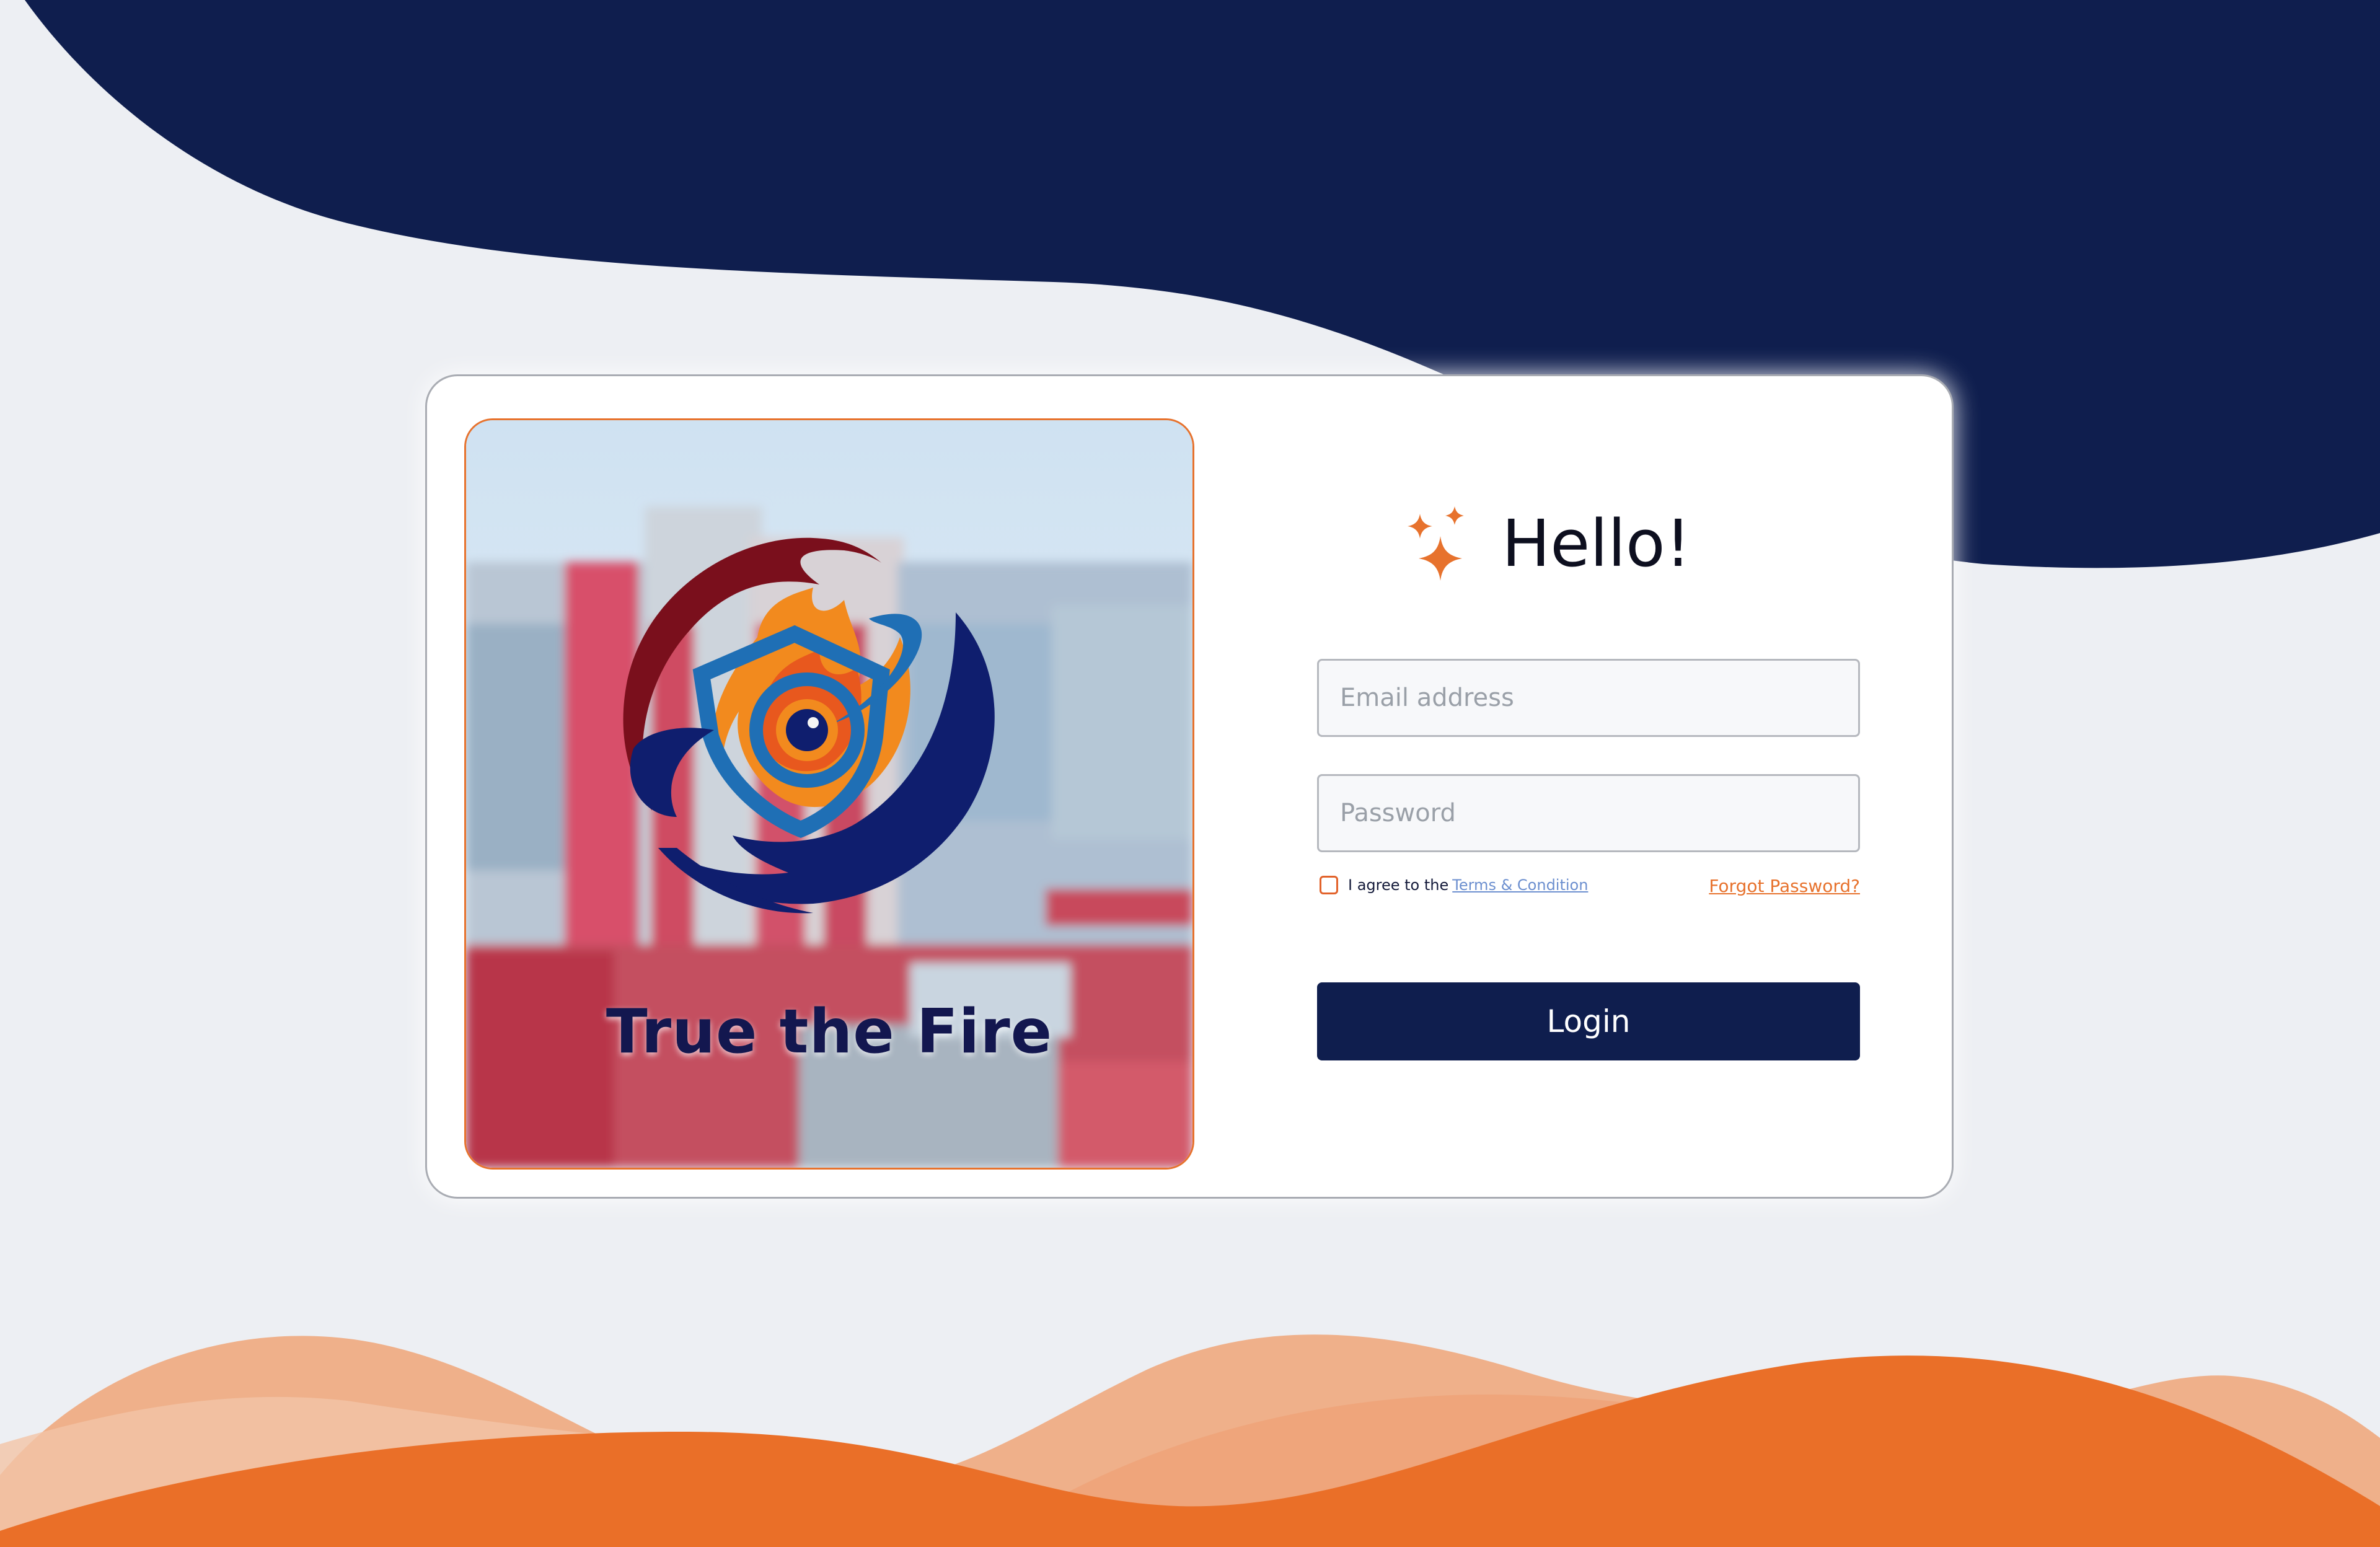 Image resolution: width=2380 pixels, height=1547 pixels. I want to click on greeting-header: Hello!, so click(1548, 543).